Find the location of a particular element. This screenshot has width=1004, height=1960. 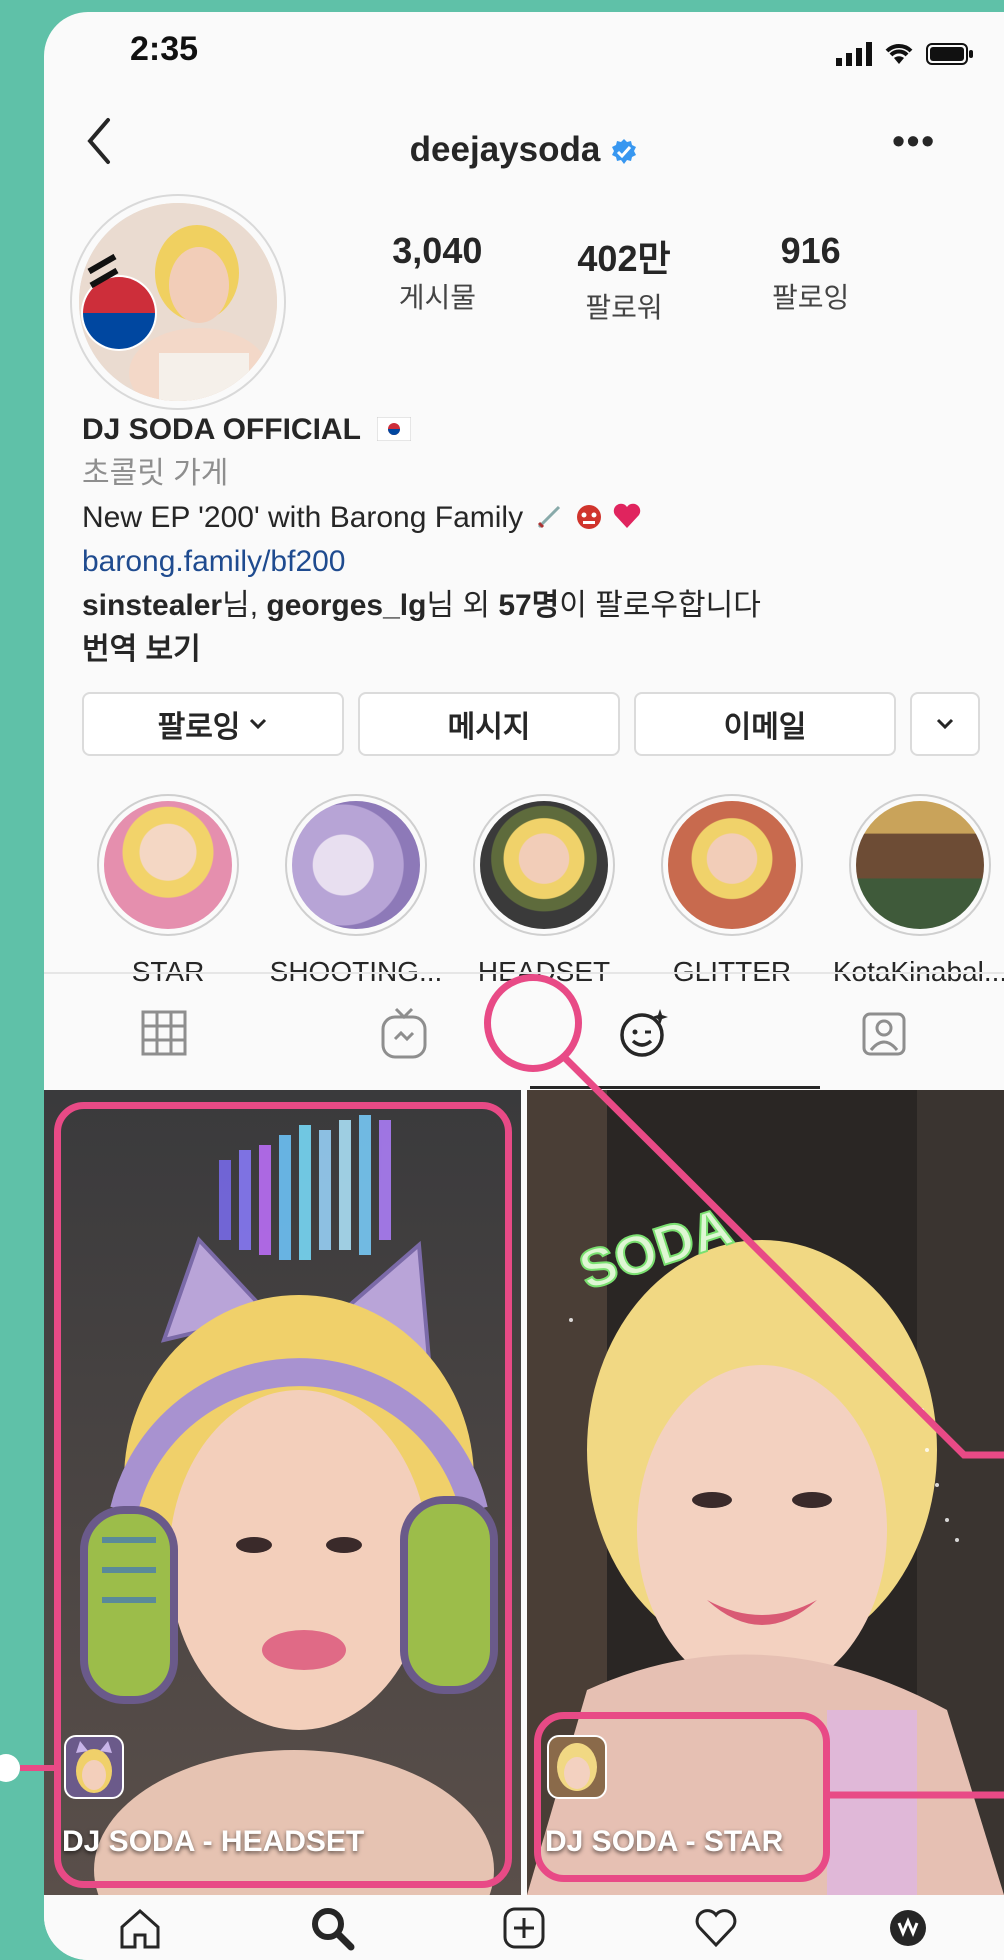

heart-emoji-icon is located at coordinates (627, 515).